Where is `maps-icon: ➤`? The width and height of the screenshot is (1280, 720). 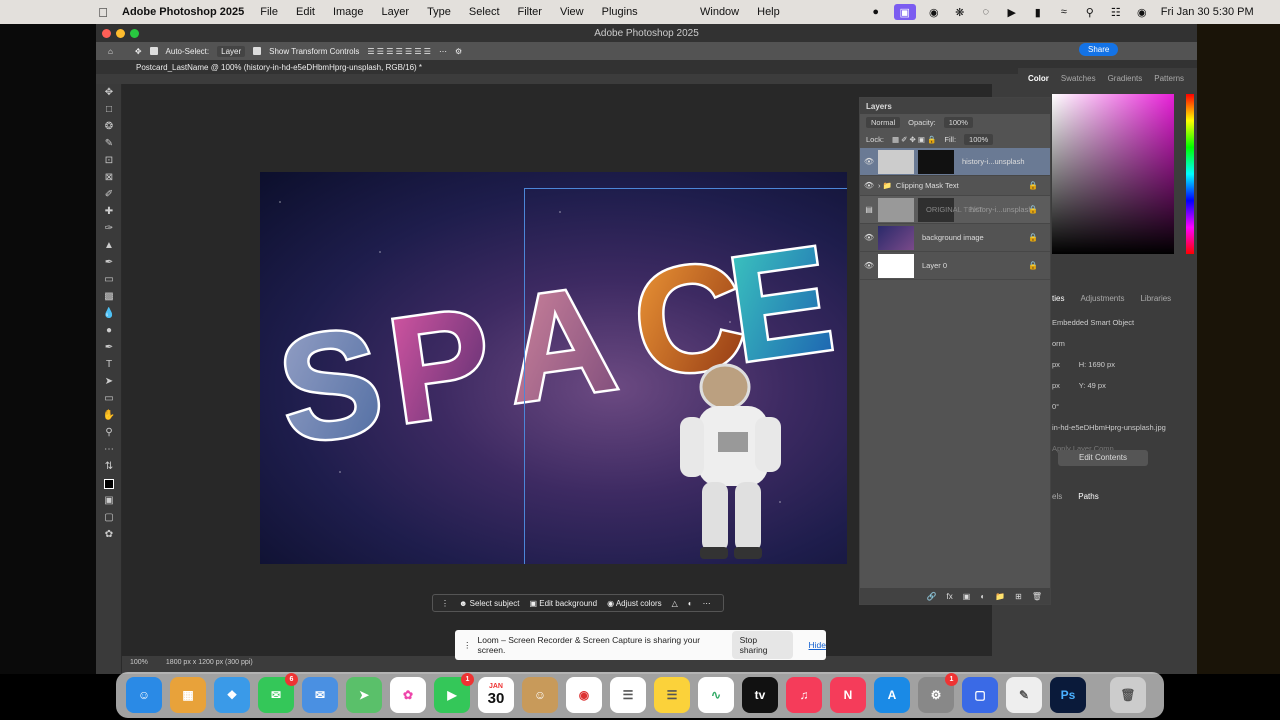 maps-icon: ➤ is located at coordinates (364, 695).